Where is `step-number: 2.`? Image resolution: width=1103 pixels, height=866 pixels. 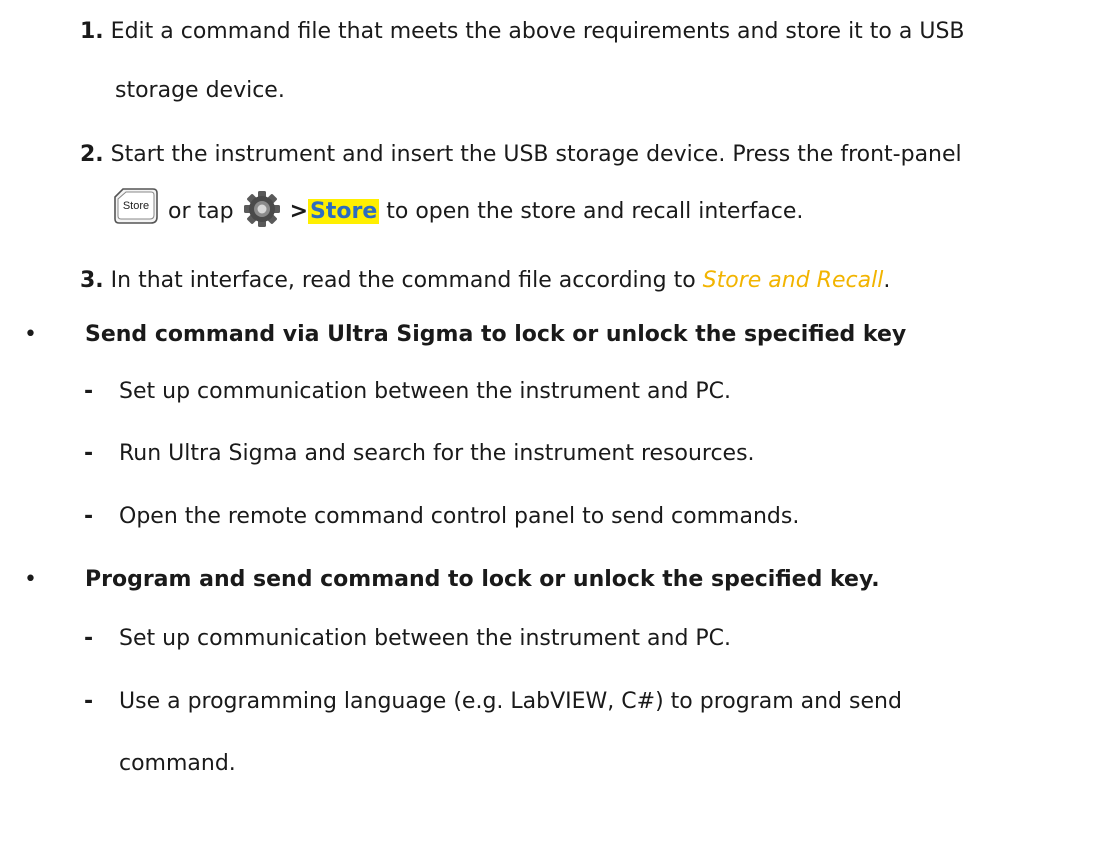
step-number: 2. is located at coordinates (92, 154).